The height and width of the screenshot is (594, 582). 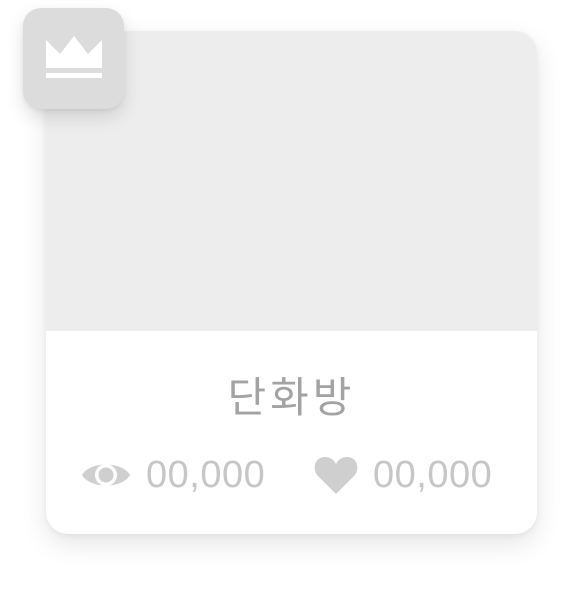 I want to click on view-count-value: 00,000, so click(x=206, y=474).